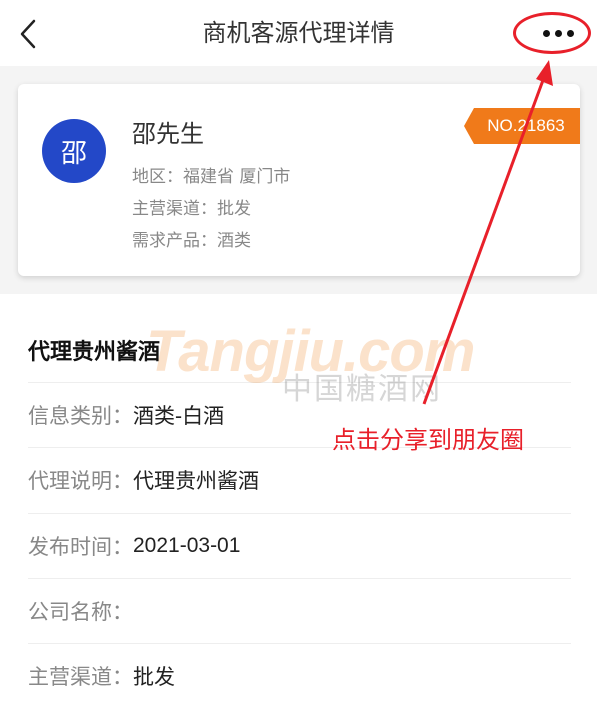 The image size is (597, 726). What do you see at coordinates (187, 545) in the screenshot?
I see `row-value: 2021-03-01` at bounding box center [187, 545].